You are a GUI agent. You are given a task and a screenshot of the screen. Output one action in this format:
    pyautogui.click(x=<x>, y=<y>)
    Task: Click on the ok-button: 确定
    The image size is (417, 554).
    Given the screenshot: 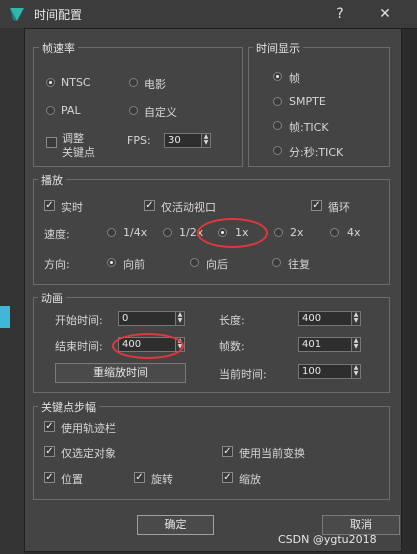 What is the action you would take?
    pyautogui.click(x=175, y=525)
    